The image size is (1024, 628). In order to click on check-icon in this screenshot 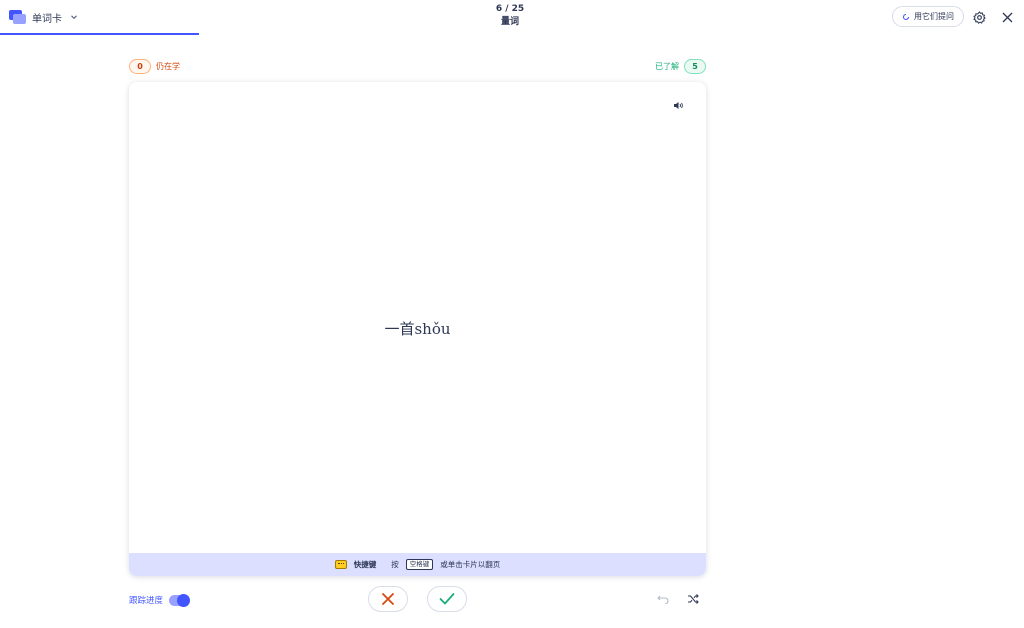, I will do `click(447, 599)`.